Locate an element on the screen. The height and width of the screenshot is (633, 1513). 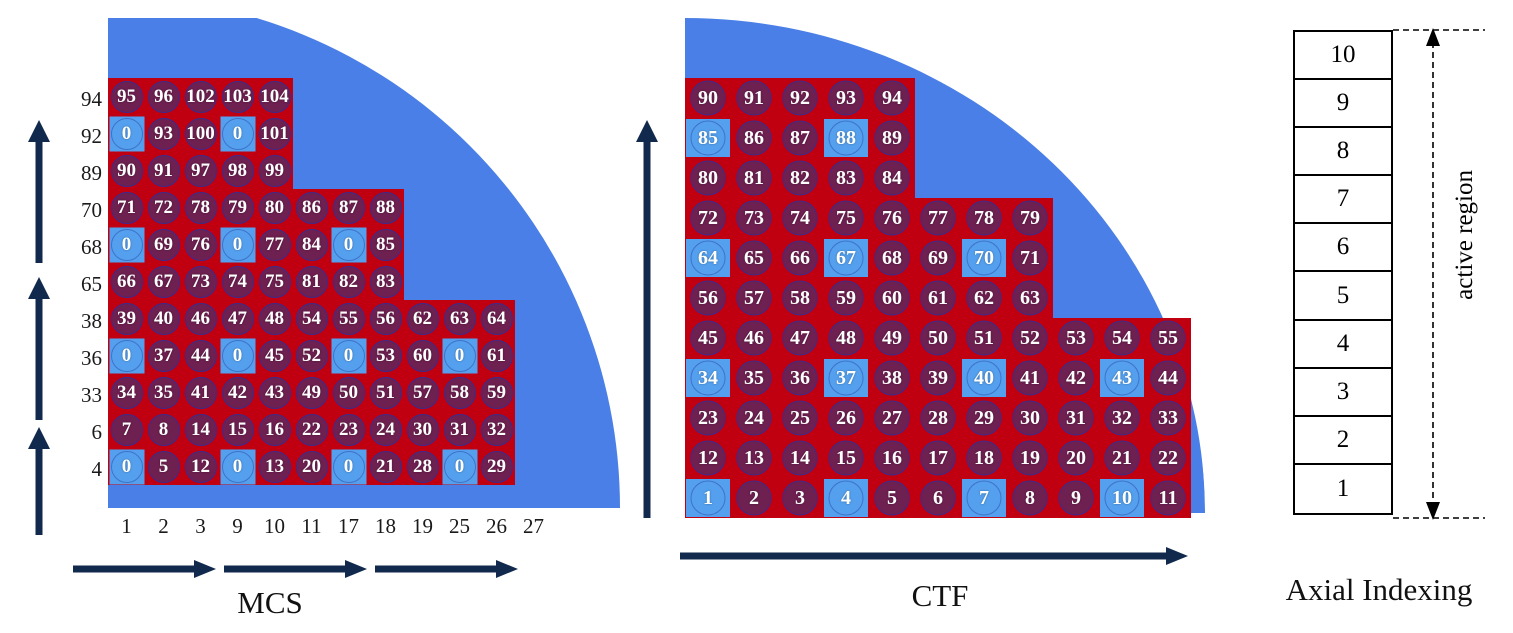
ctf-fuel-cell: 36 is located at coordinates (800, 378).